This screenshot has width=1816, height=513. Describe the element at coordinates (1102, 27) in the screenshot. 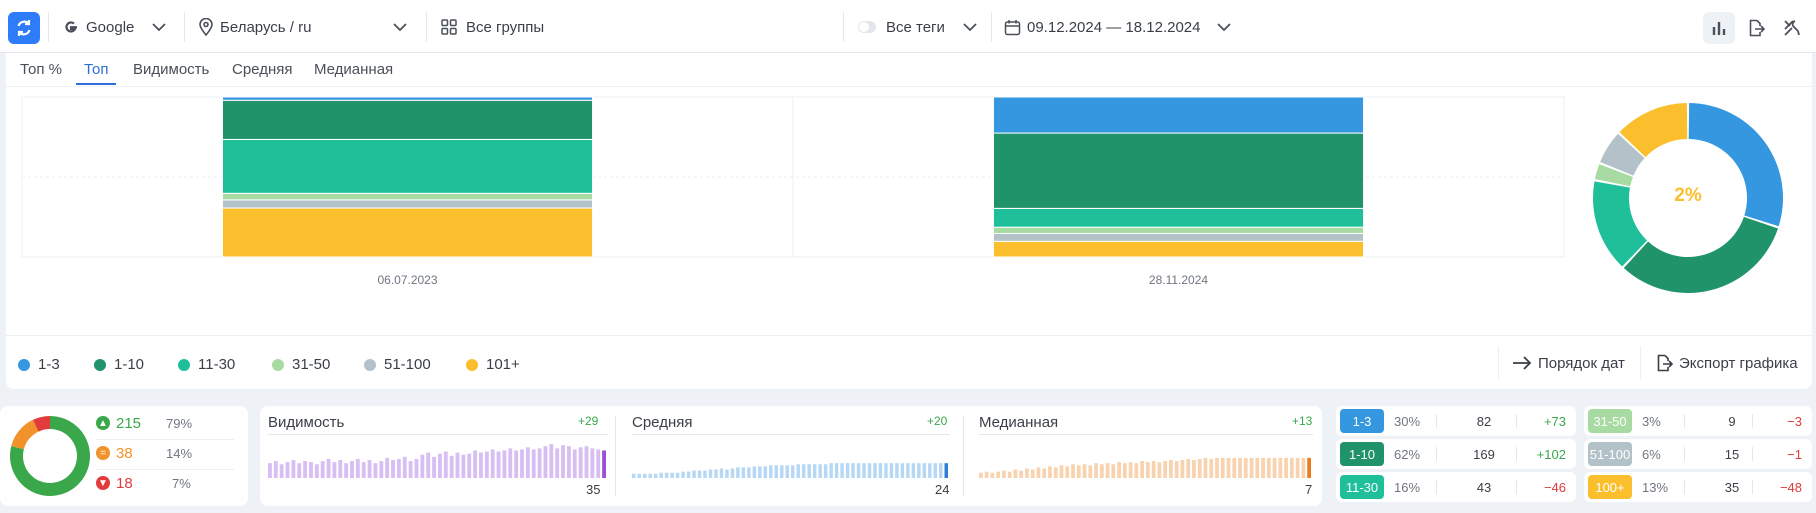

I see `date-range-select: 09.12.2024 — 18.12.2024` at that location.